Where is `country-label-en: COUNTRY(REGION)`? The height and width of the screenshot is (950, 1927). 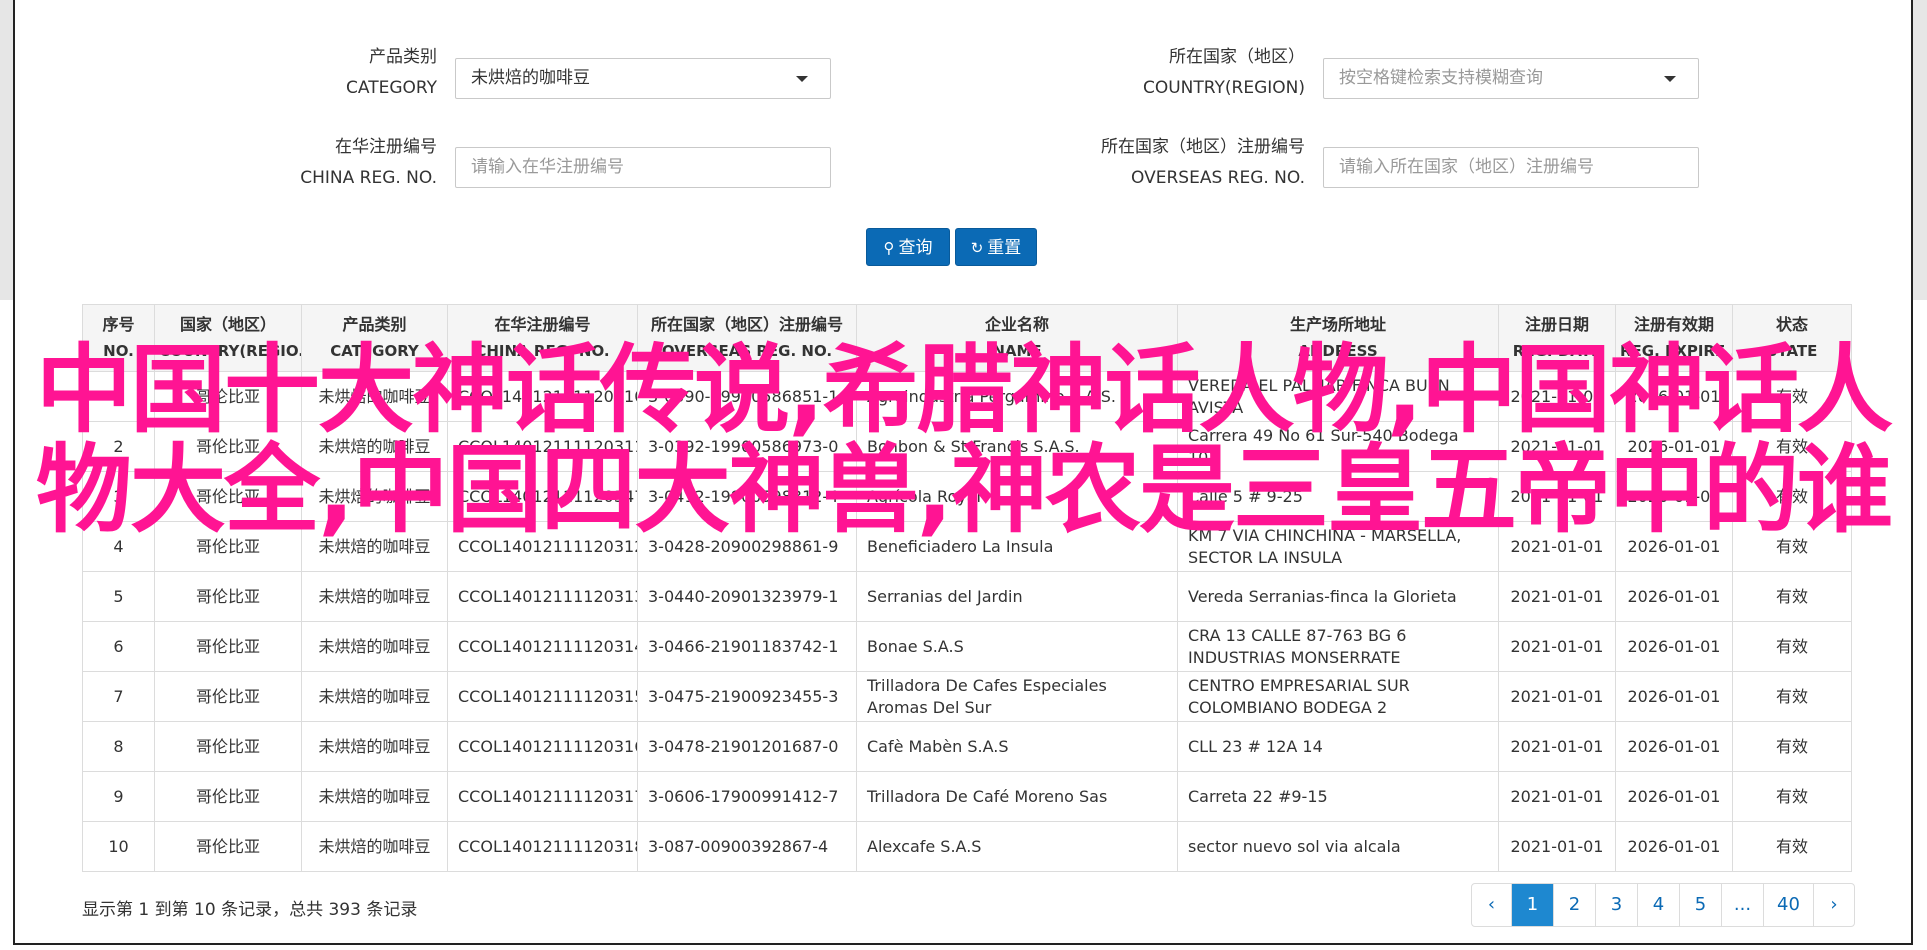 country-label-en: COUNTRY(REGION) is located at coordinates (1223, 88).